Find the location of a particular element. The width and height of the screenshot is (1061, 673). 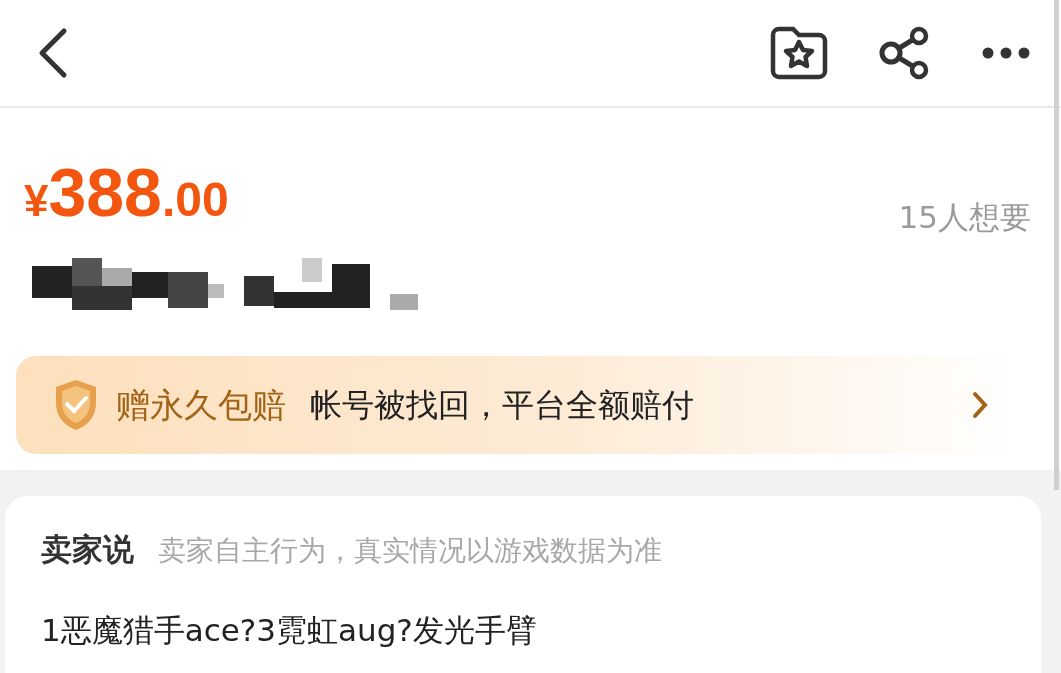

guarantee-text: 帐号被找回，平台全额赔付 is located at coordinates (502, 405).